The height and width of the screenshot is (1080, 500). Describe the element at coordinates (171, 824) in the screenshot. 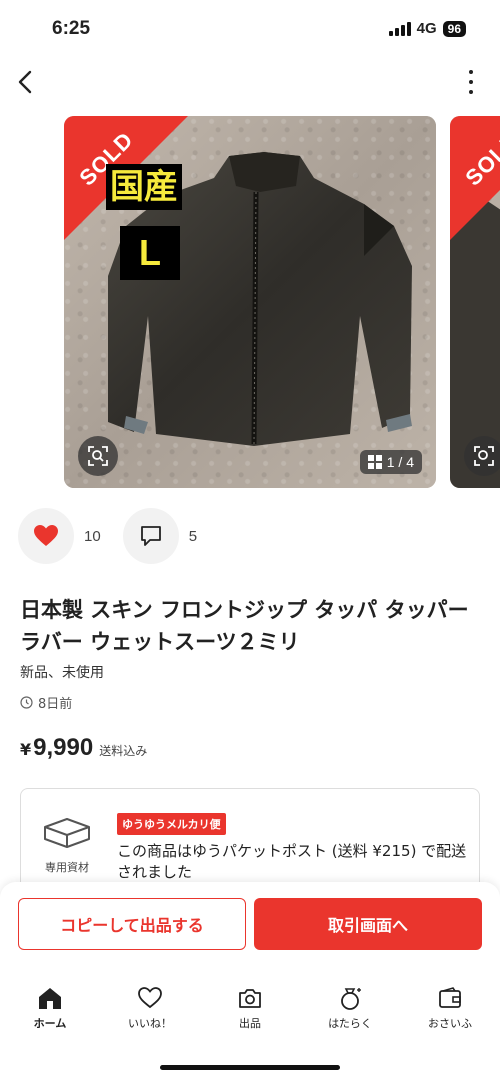

I see `shipping-method-badge: ゆうゆうメルカリ便` at that location.